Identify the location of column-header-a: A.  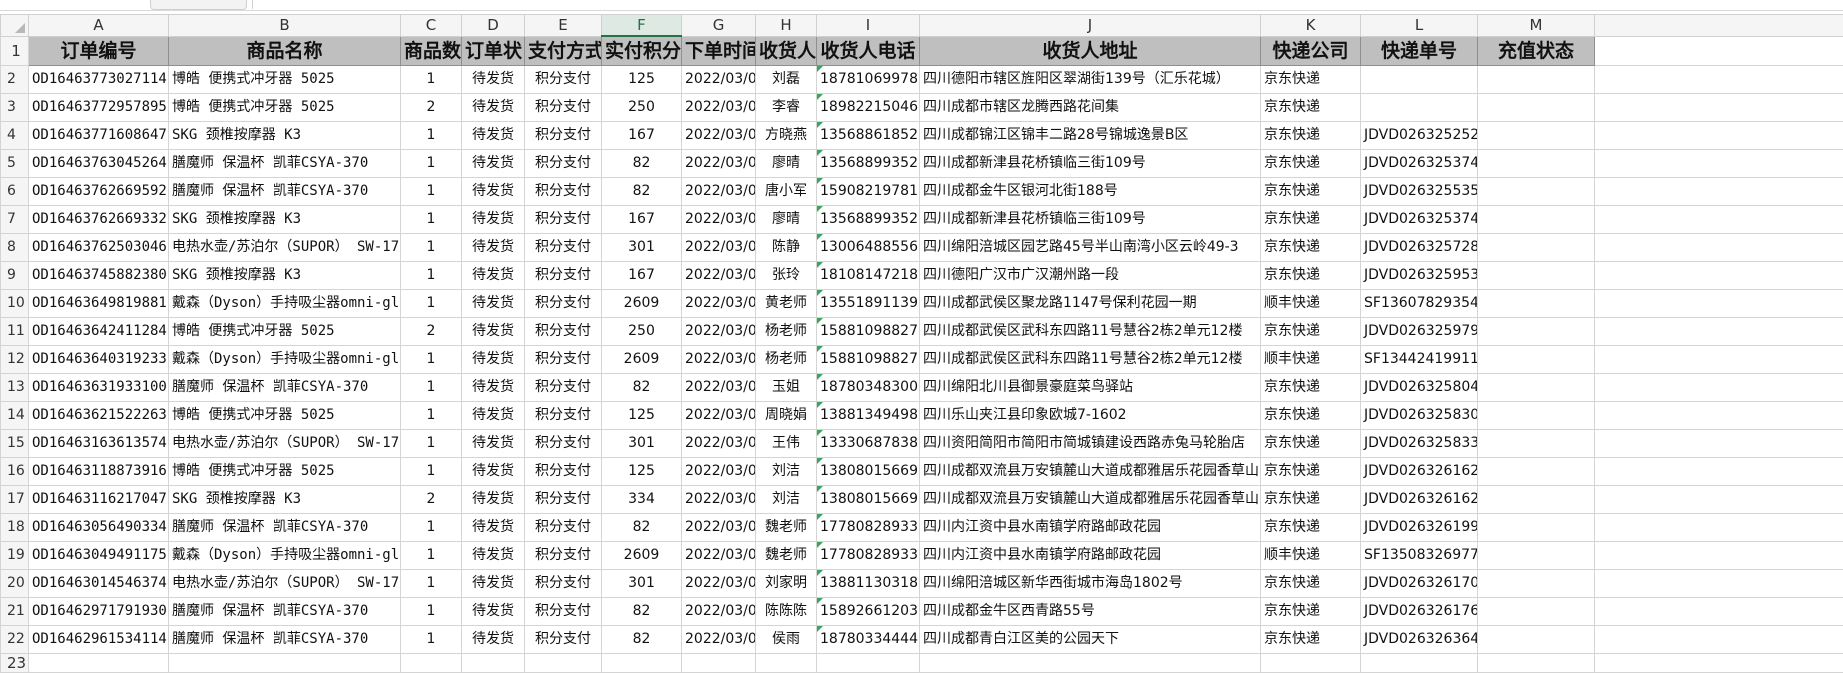
(99, 26).